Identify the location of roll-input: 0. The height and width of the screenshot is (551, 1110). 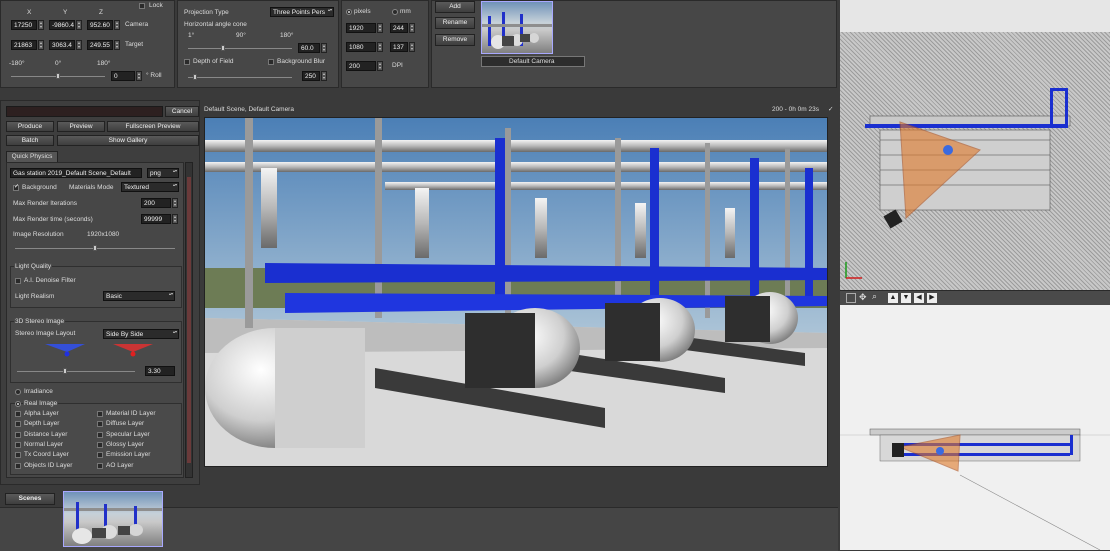
(123, 76).